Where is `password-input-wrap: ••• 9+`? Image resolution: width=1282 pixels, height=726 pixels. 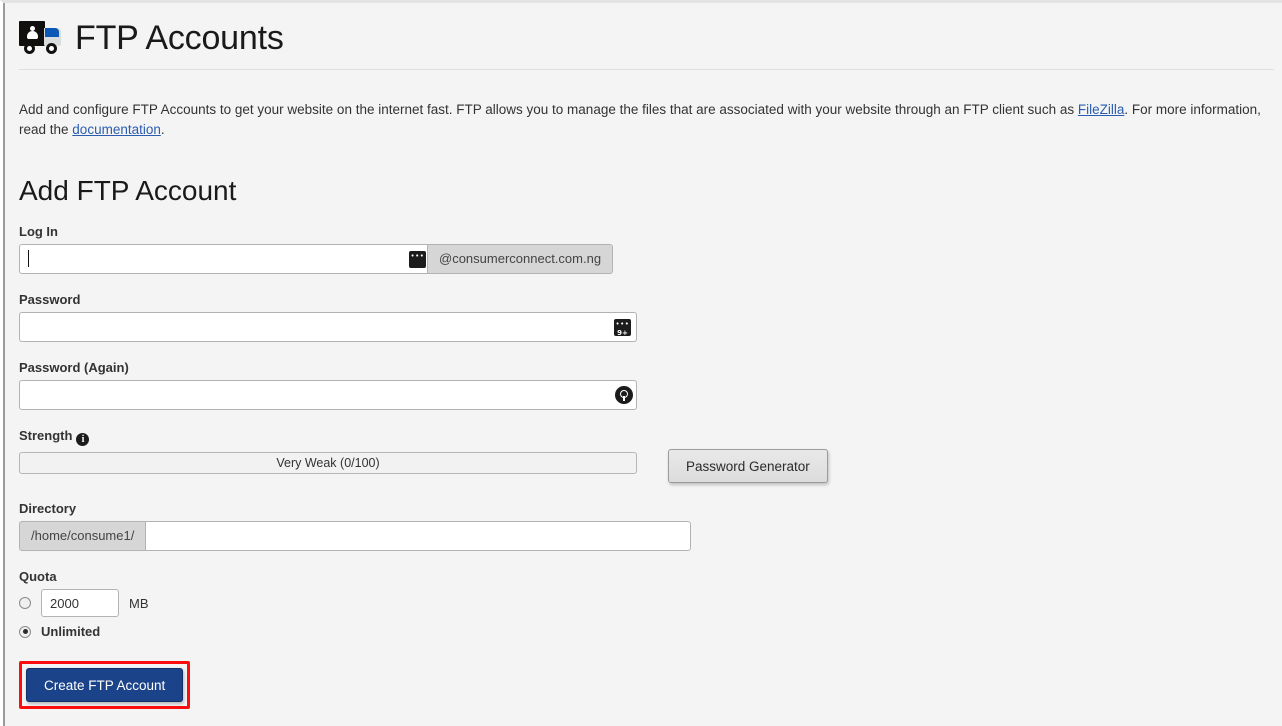 password-input-wrap: ••• 9+ is located at coordinates (328, 327).